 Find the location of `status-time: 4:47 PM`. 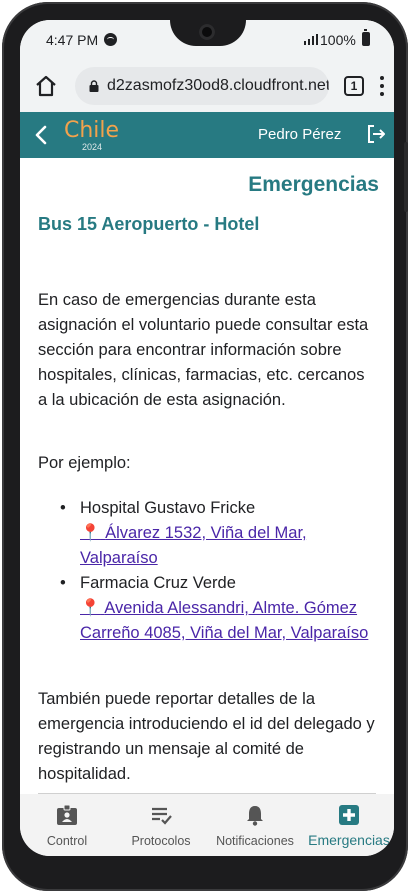

status-time: 4:47 PM is located at coordinates (72, 40).